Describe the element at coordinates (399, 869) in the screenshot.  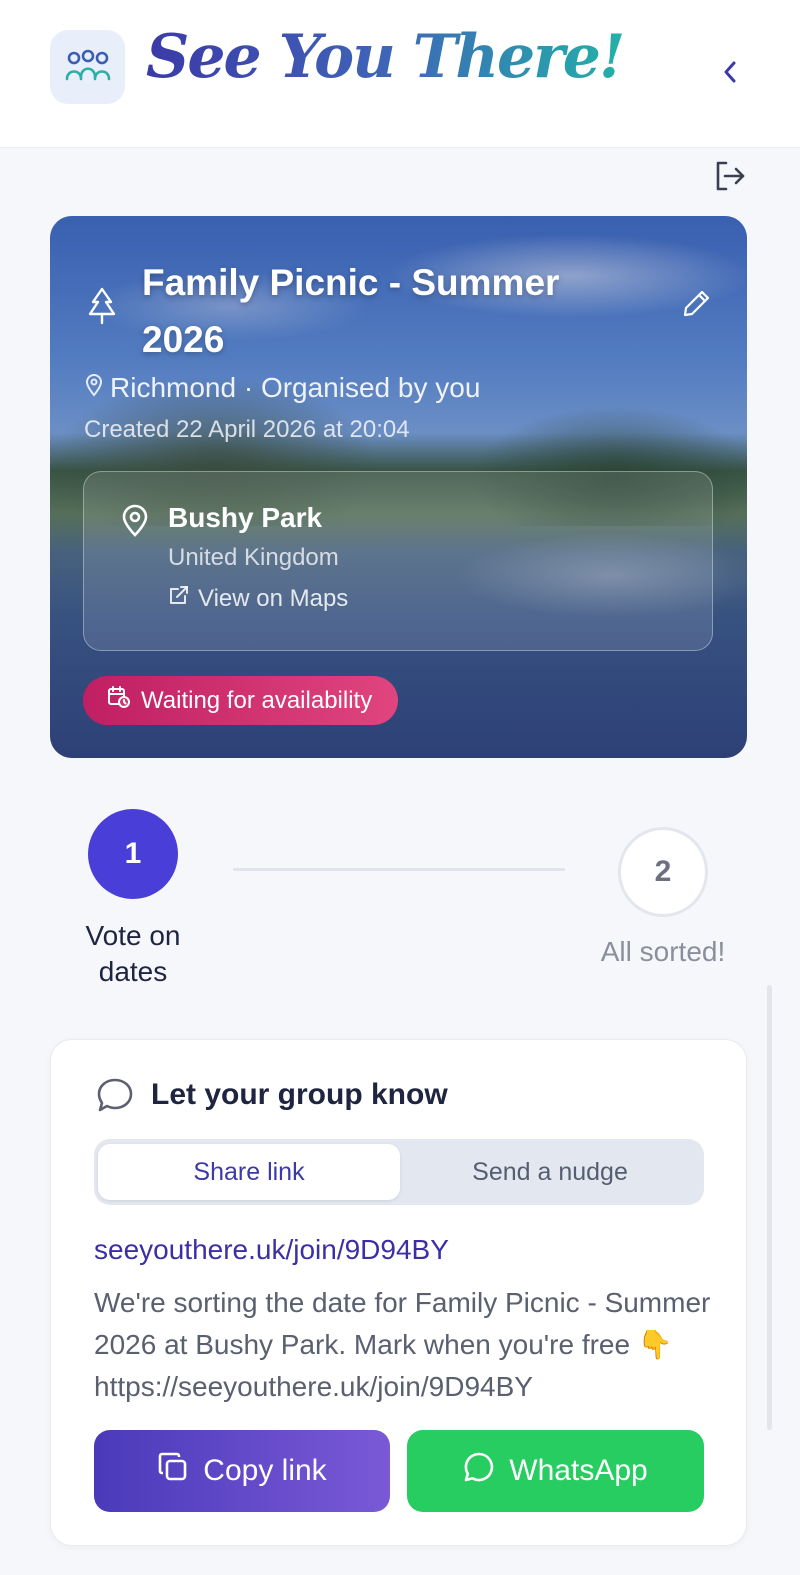
I see `step-connector` at that location.